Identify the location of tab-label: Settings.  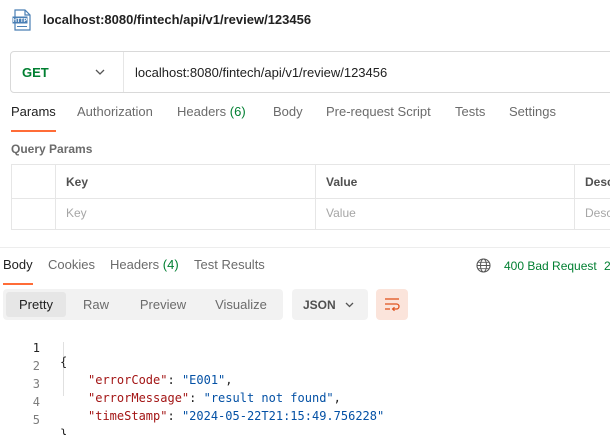
(532, 111).